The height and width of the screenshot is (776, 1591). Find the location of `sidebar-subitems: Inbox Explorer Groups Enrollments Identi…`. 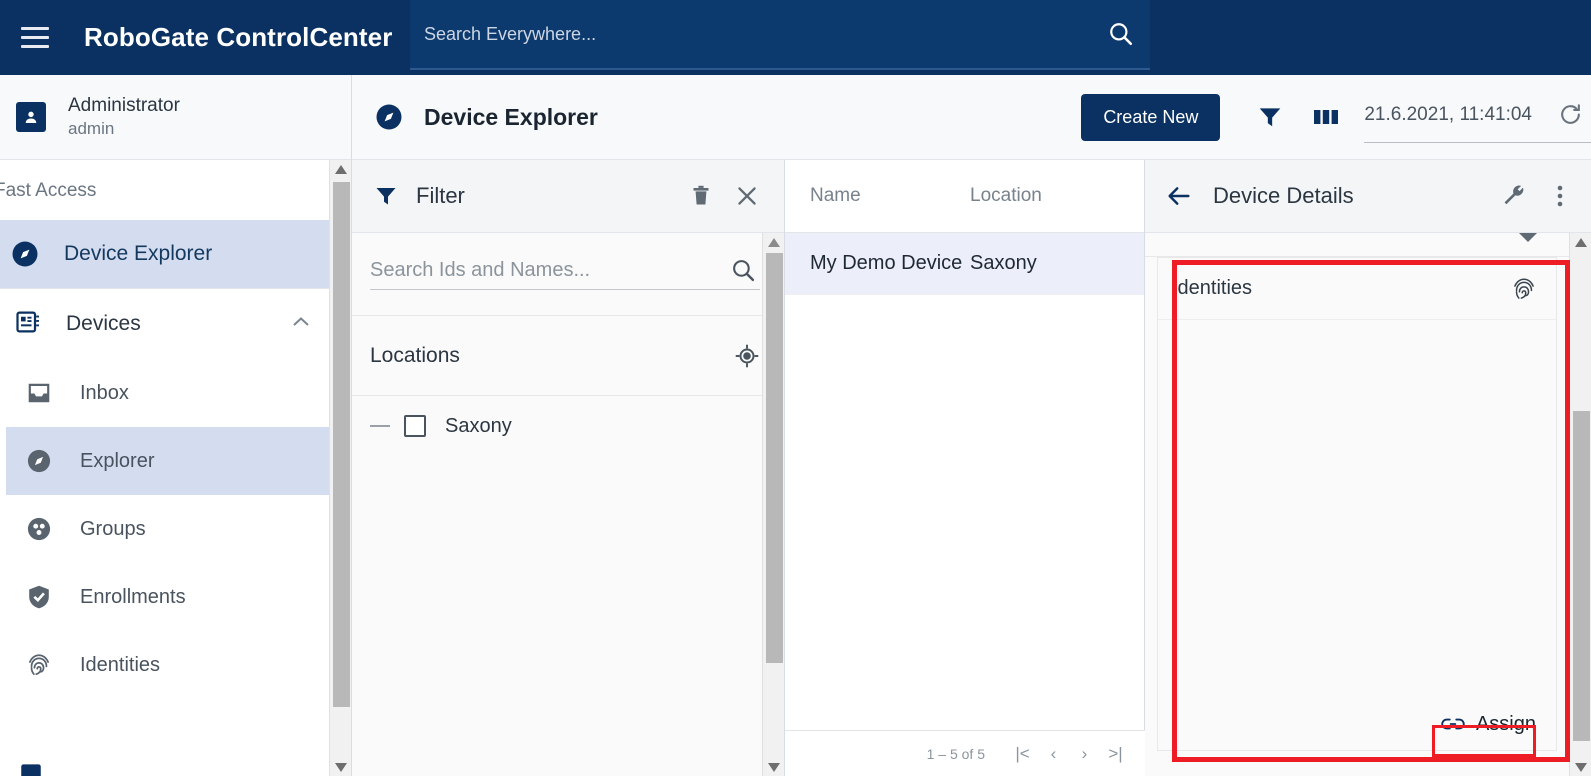

sidebar-subitems: Inbox Explorer Groups Enrollments Identi… is located at coordinates (175, 529).